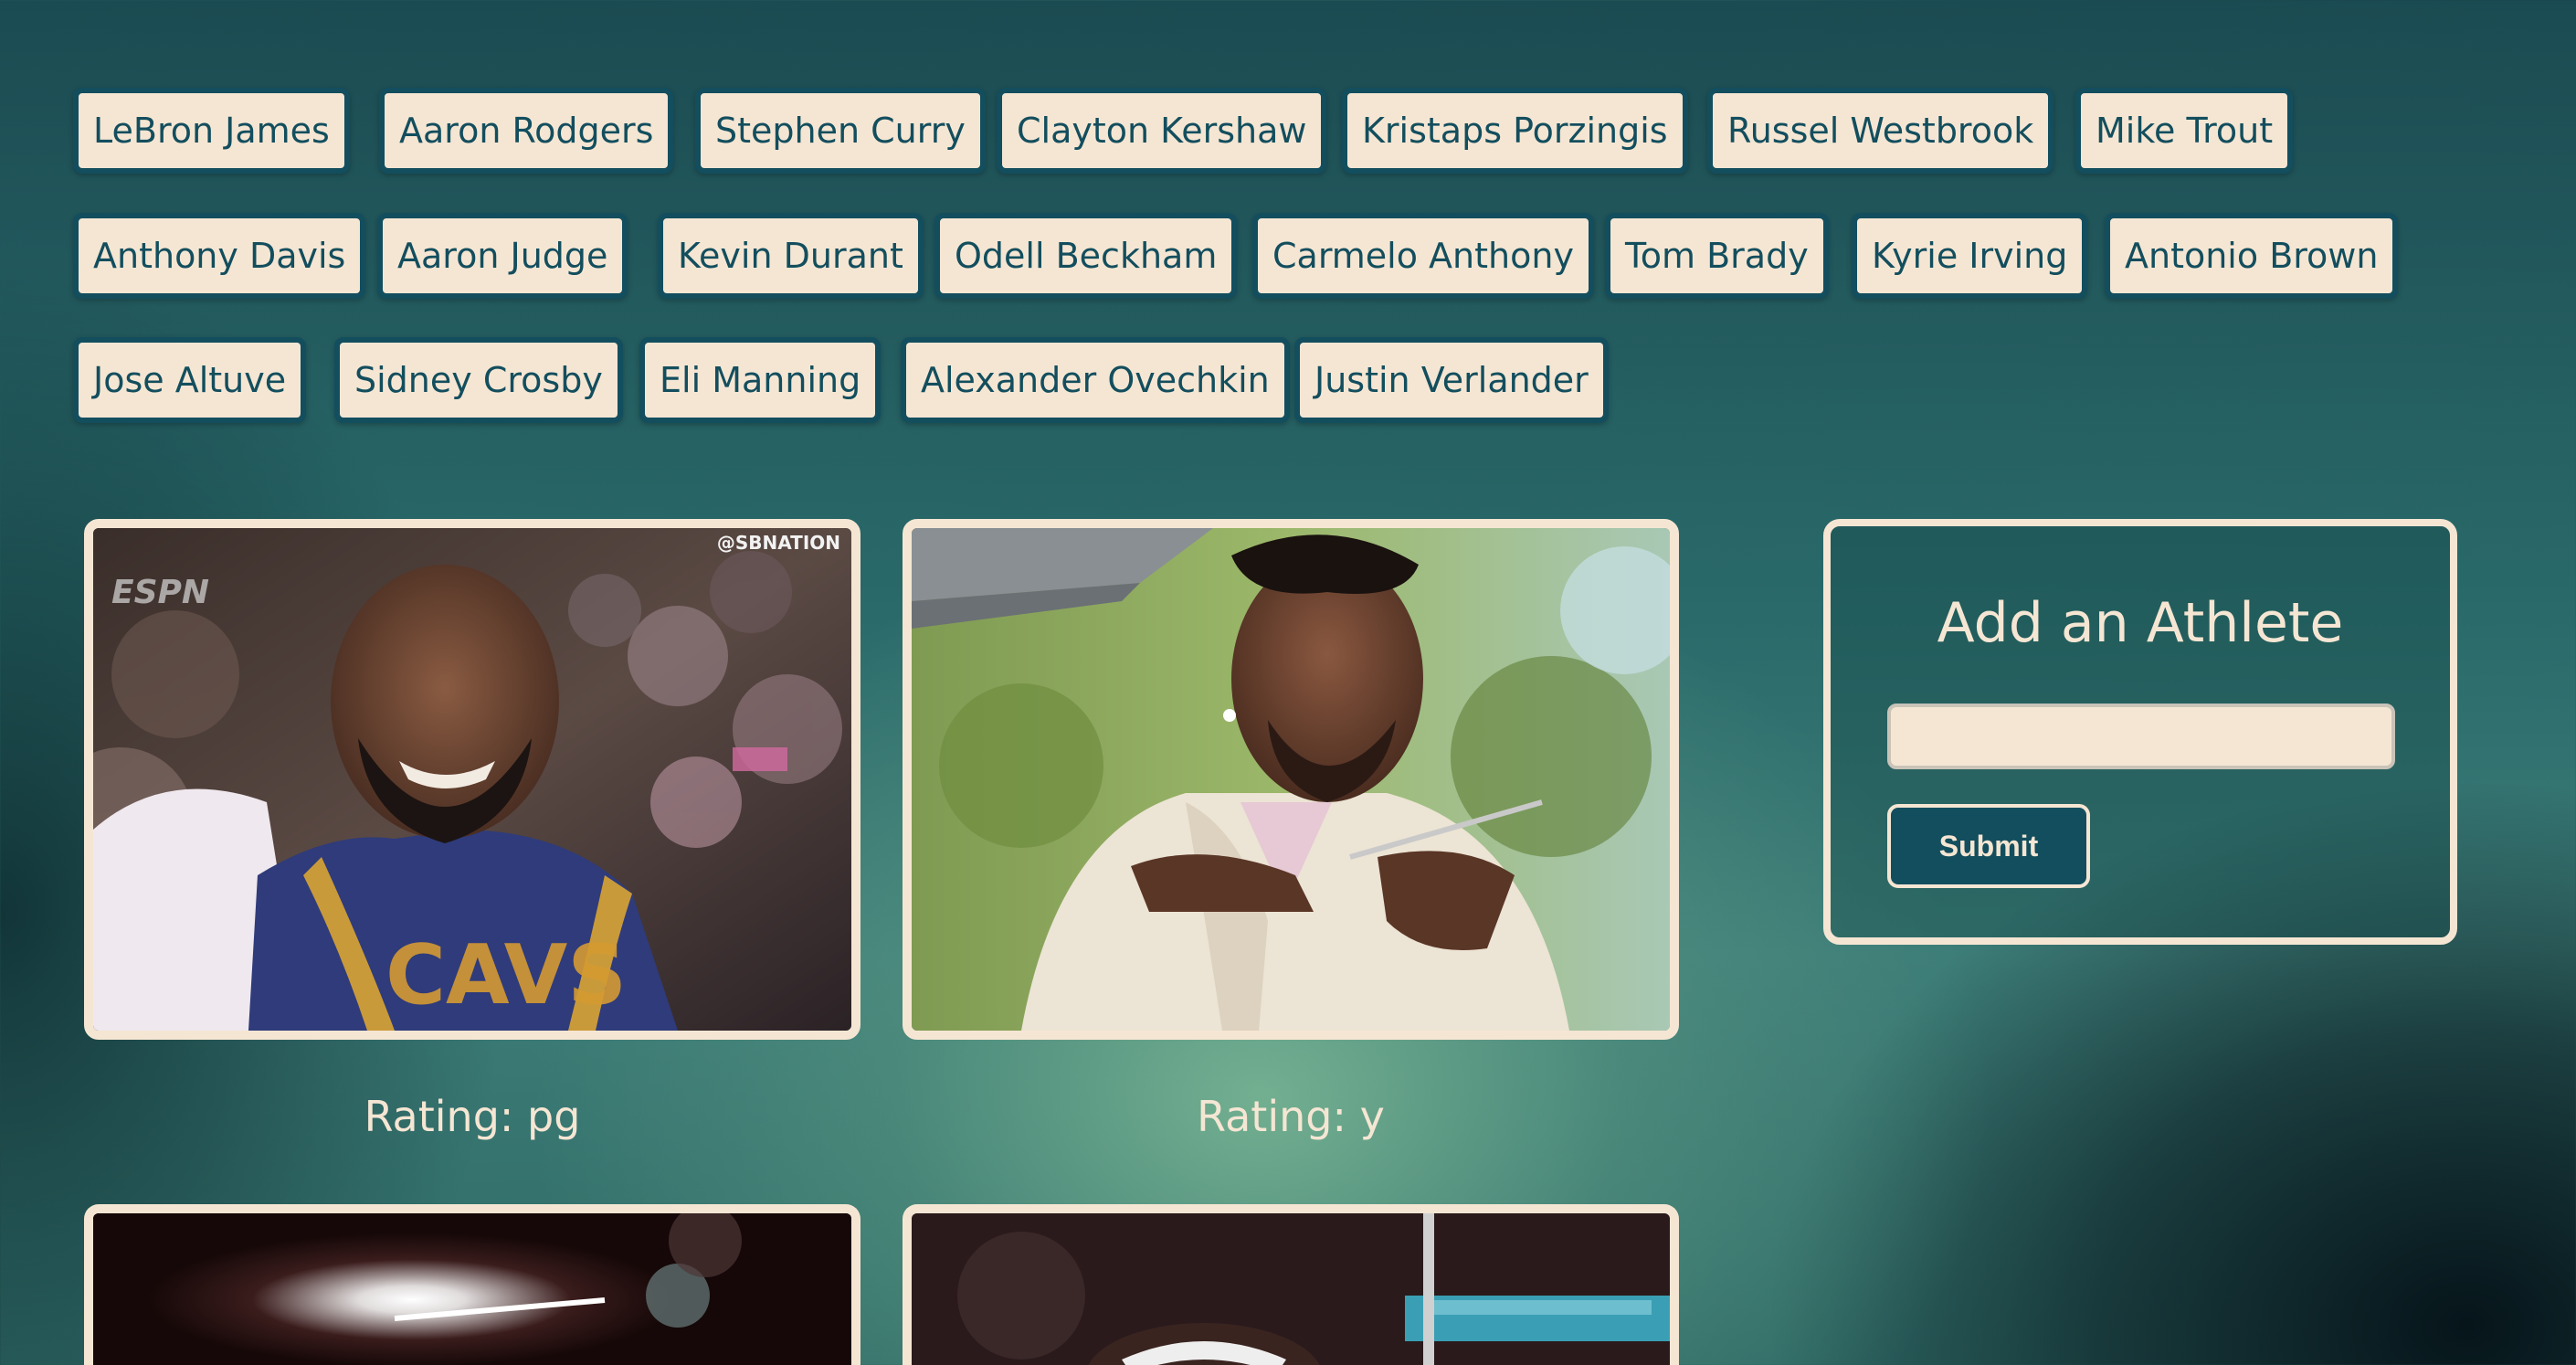 This screenshot has width=2576, height=1365. Describe the element at coordinates (1451, 380) in the screenshot. I see `athlete-button-justin-verlander: Justin Verlander` at that location.